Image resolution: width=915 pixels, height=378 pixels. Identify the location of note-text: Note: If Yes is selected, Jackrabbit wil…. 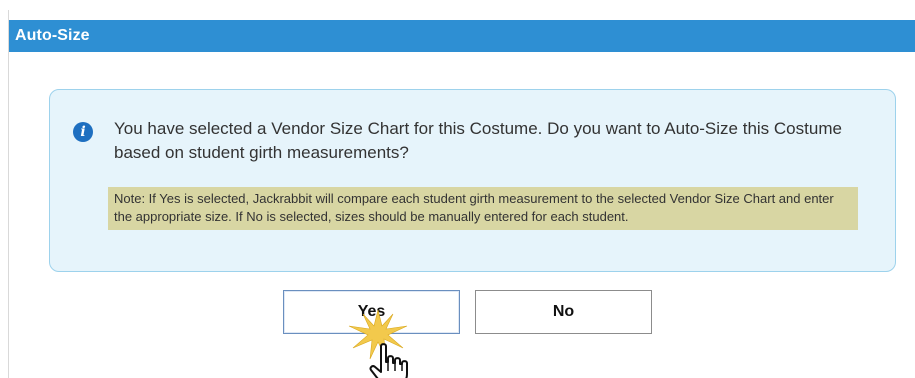
(483, 208).